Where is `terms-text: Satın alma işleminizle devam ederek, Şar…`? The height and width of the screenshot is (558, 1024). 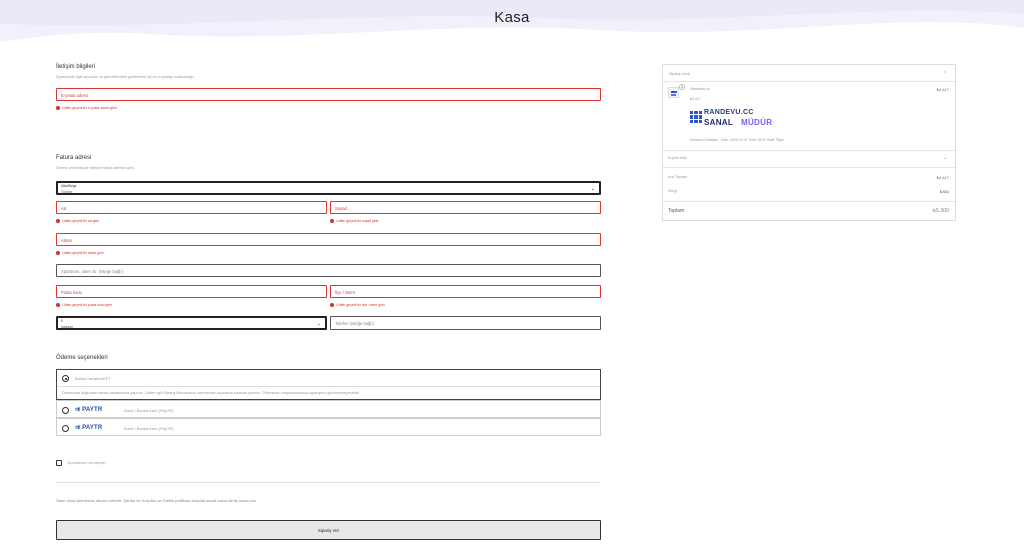
terms-text: Satın alma işleminizle devam ederek, Şar… is located at coordinates (156, 500).